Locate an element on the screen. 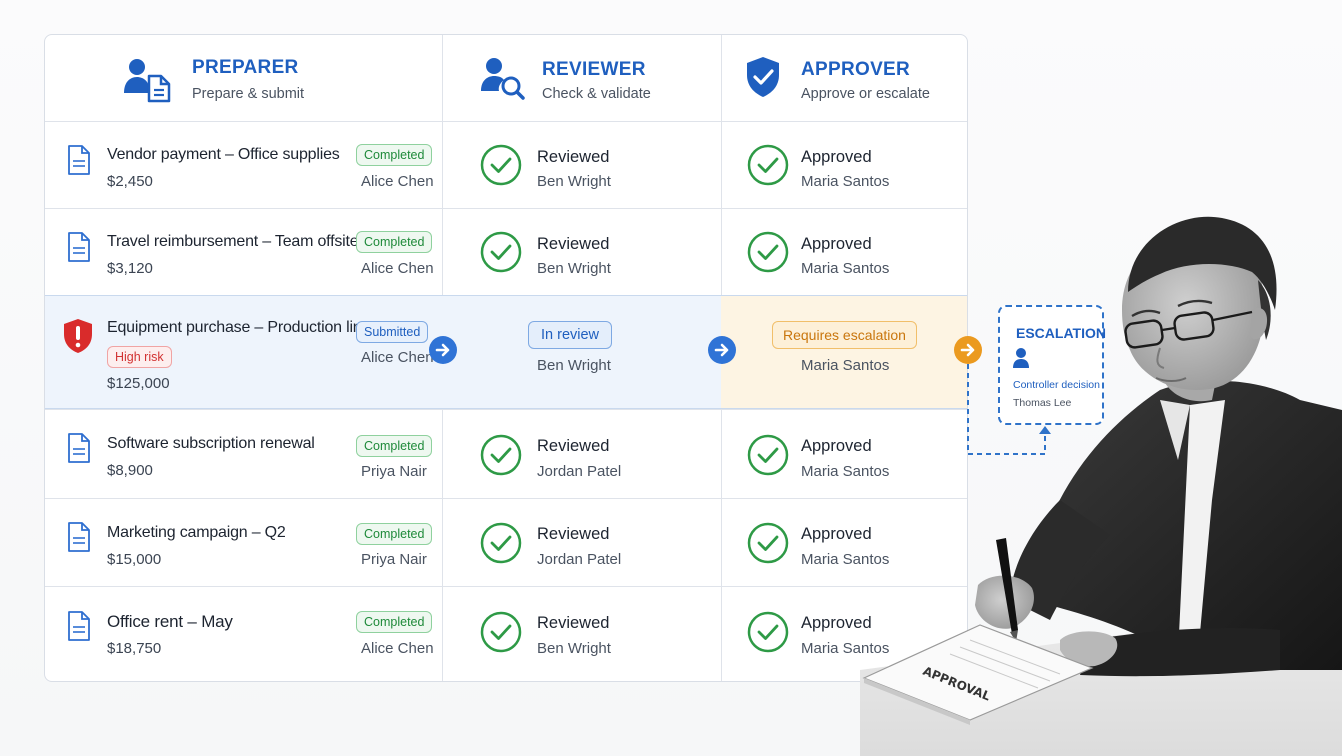  risk-badge: High risk is located at coordinates (139, 357).